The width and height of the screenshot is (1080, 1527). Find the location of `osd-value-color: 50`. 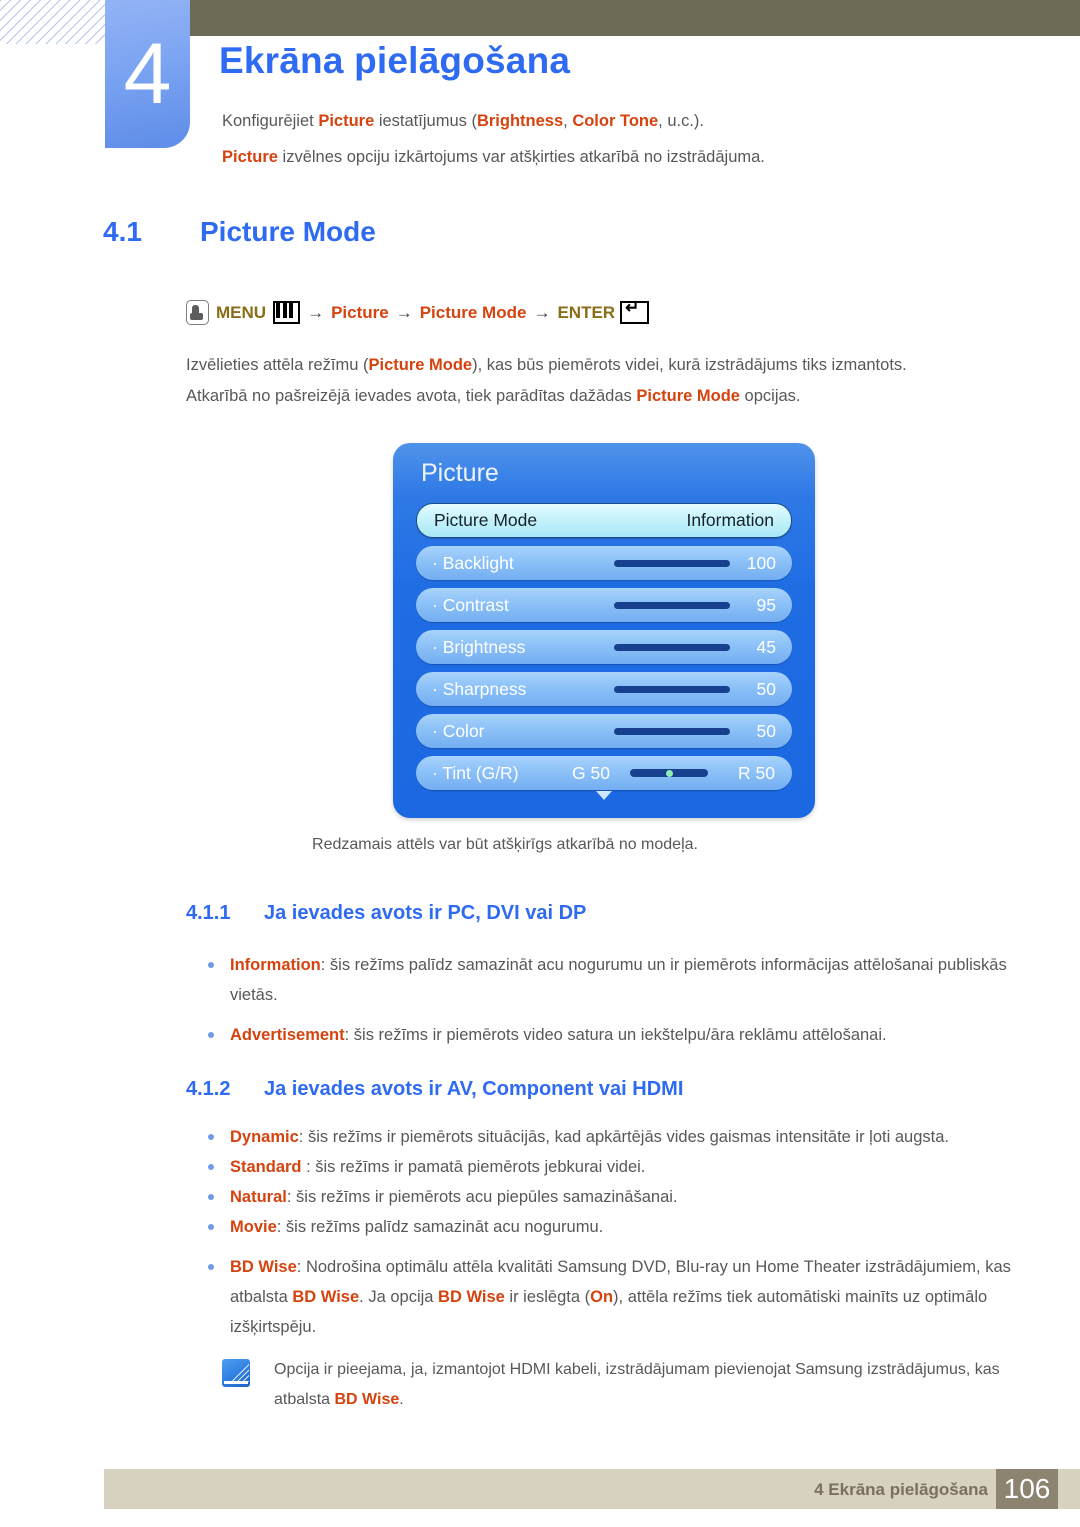

osd-value-color: 50 is located at coordinates (766, 730).